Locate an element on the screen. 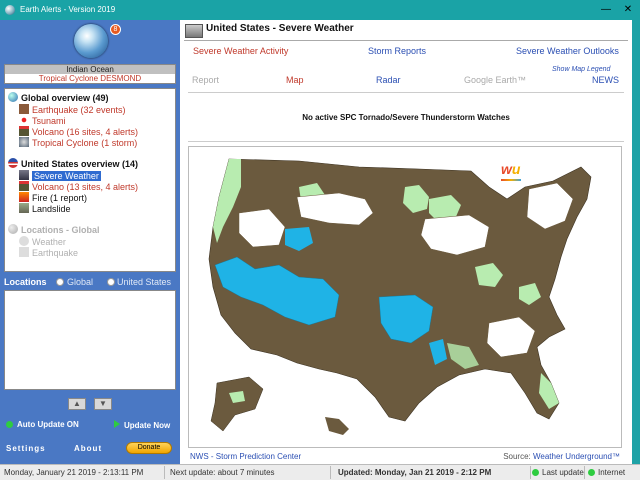  status-last-update: Last update is located at coordinates (558, 472).